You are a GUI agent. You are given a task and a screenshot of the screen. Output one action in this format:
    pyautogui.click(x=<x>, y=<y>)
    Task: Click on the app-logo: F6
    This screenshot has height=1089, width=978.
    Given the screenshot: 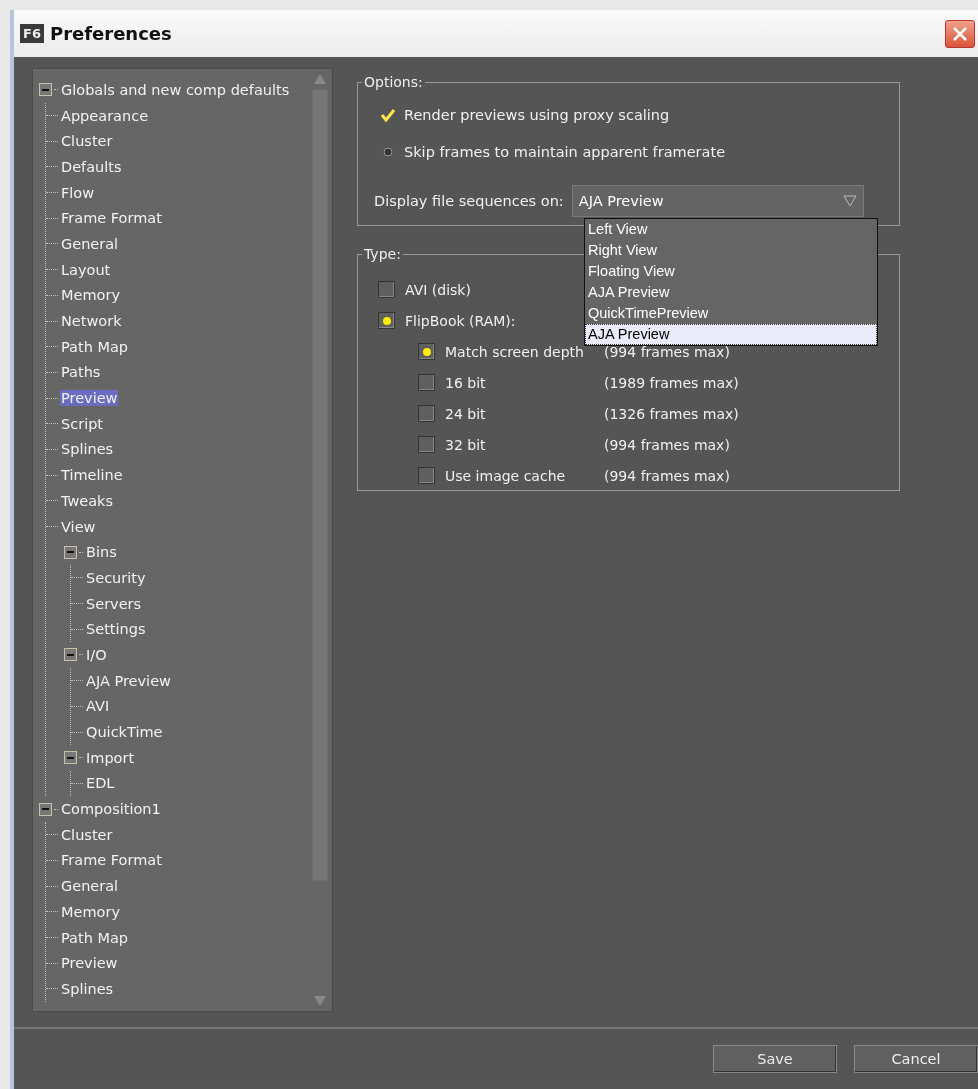 What is the action you would take?
    pyautogui.click(x=32, y=33)
    